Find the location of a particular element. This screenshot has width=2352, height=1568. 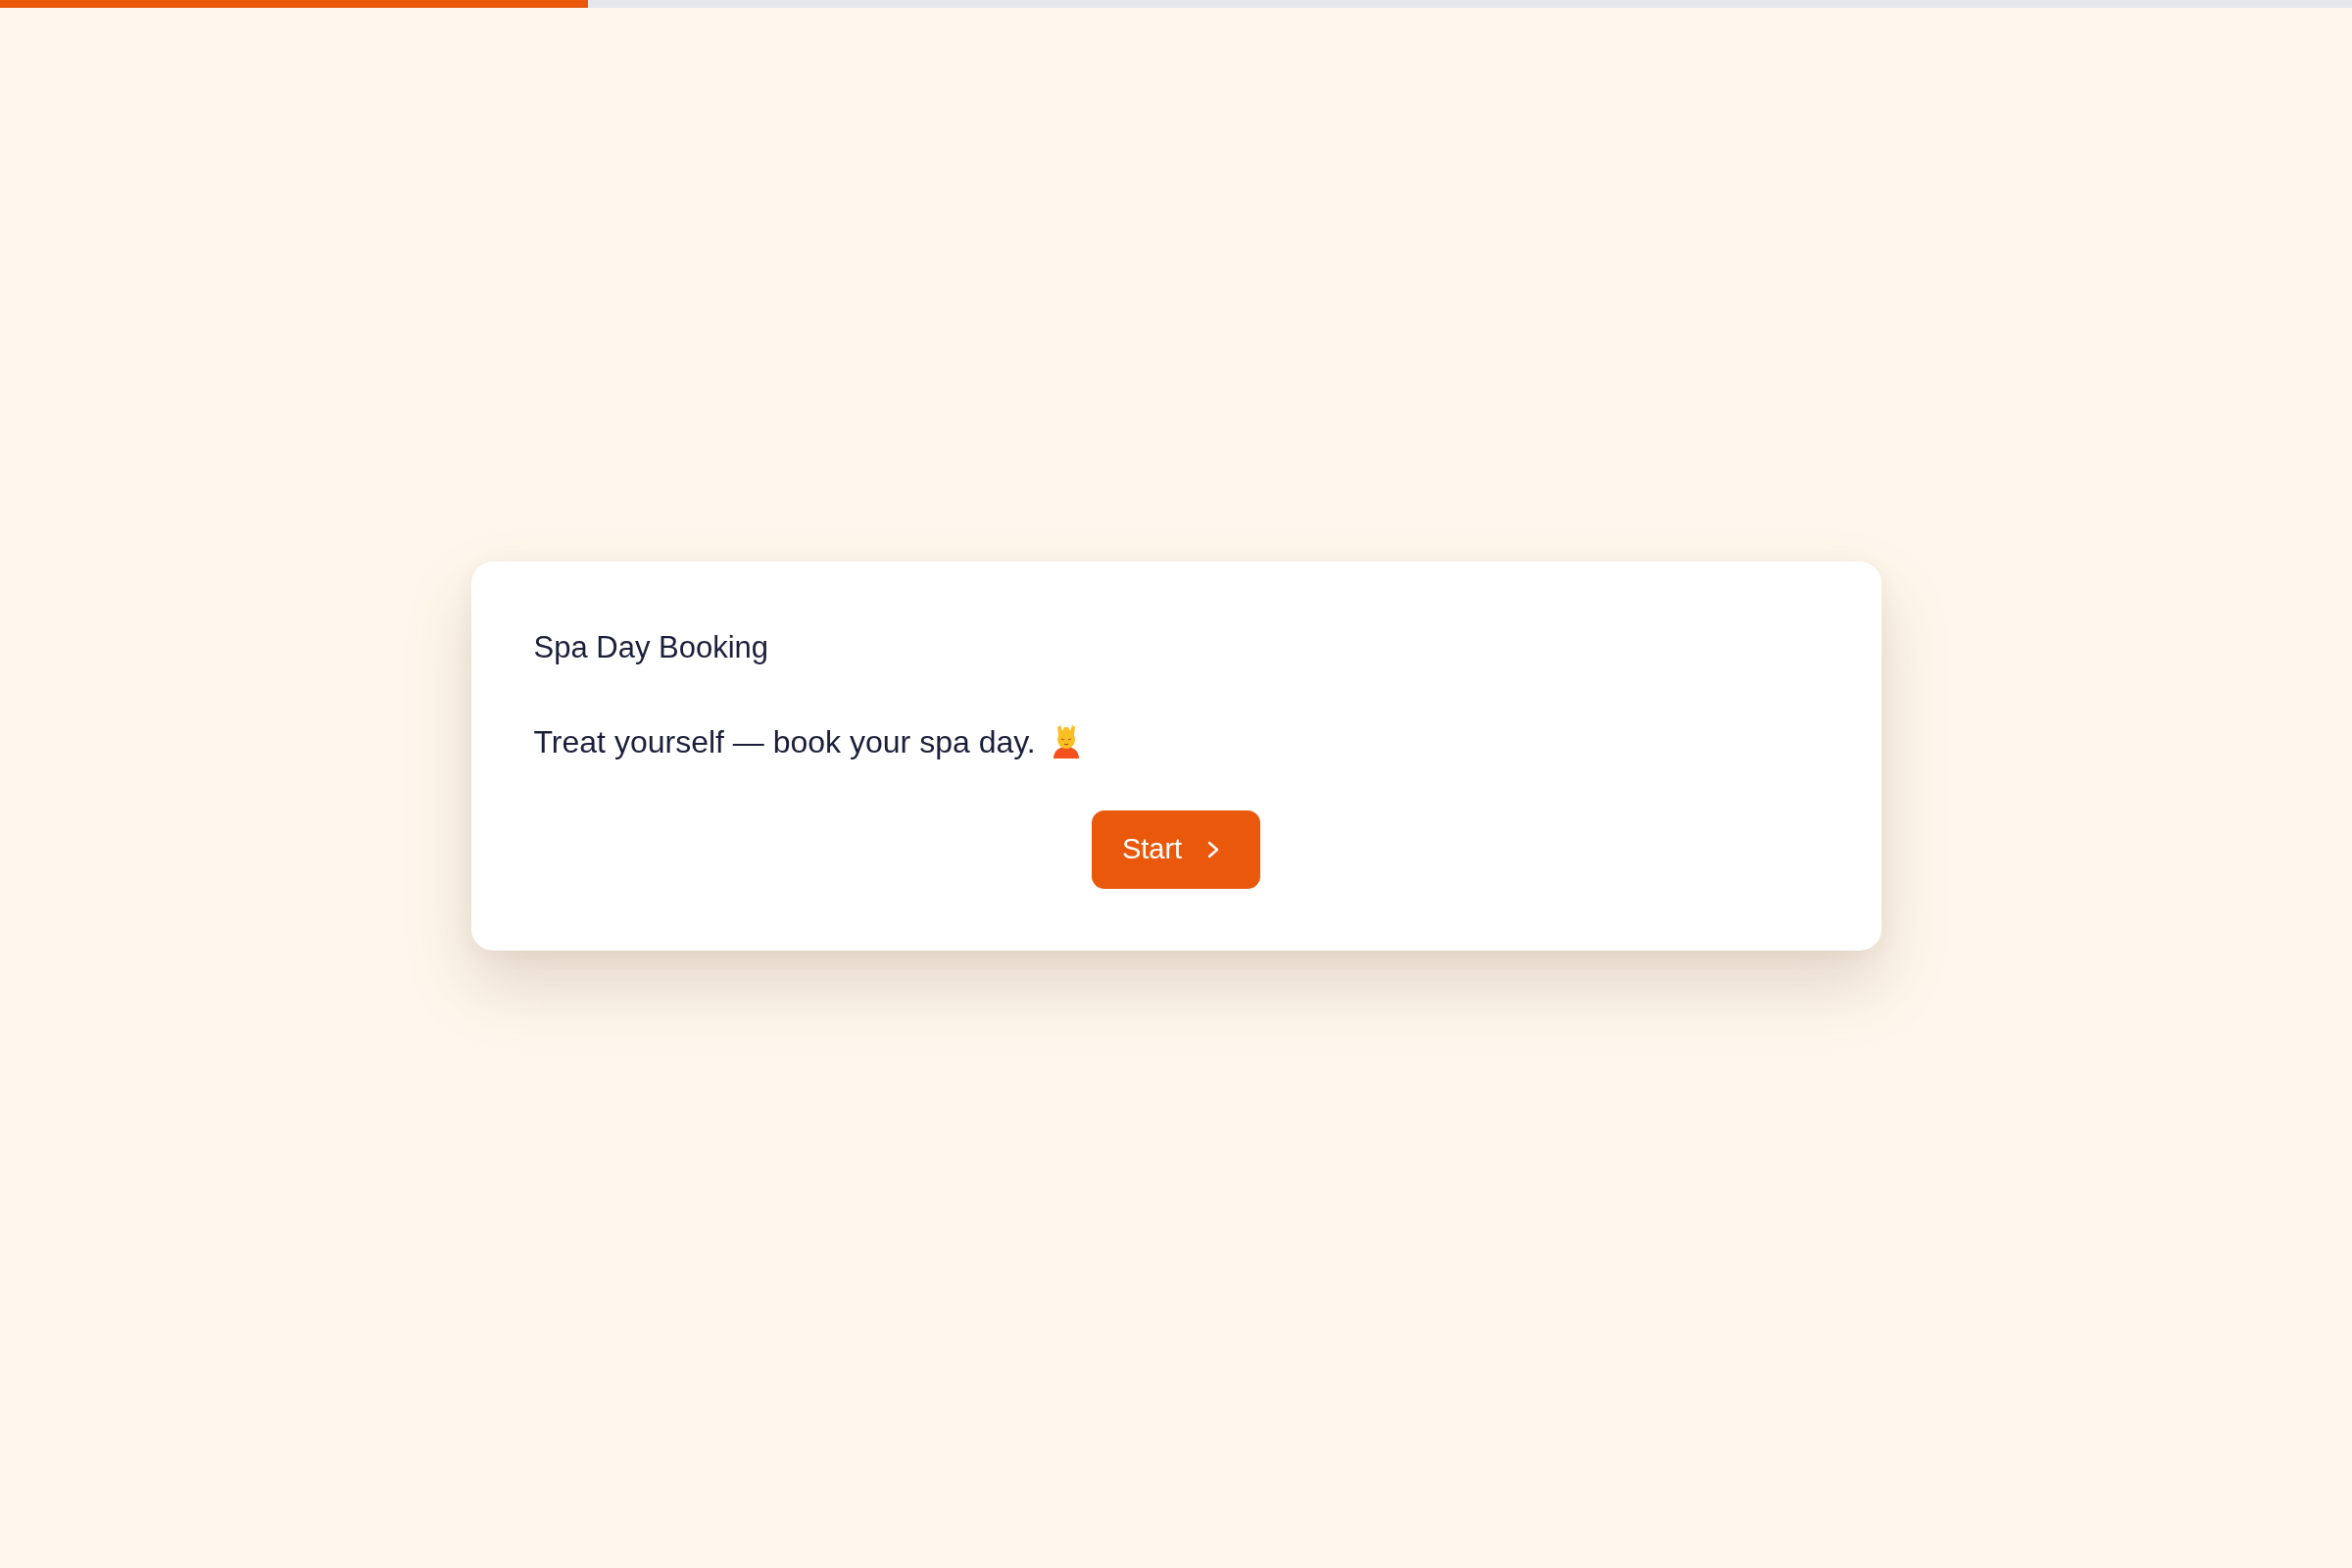

start-button: Start is located at coordinates (1176, 849).